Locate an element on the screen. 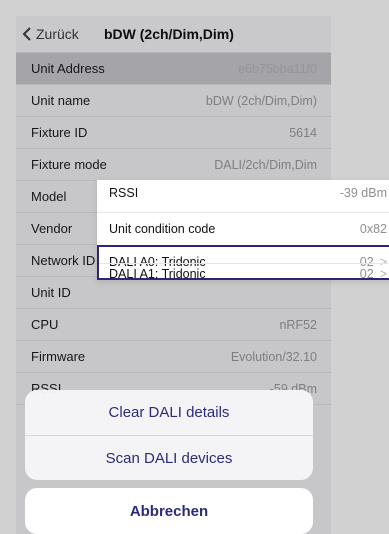 Image resolution: width=389 pixels, height=534 pixels. popover-label: Unit condition code is located at coordinates (162, 229).